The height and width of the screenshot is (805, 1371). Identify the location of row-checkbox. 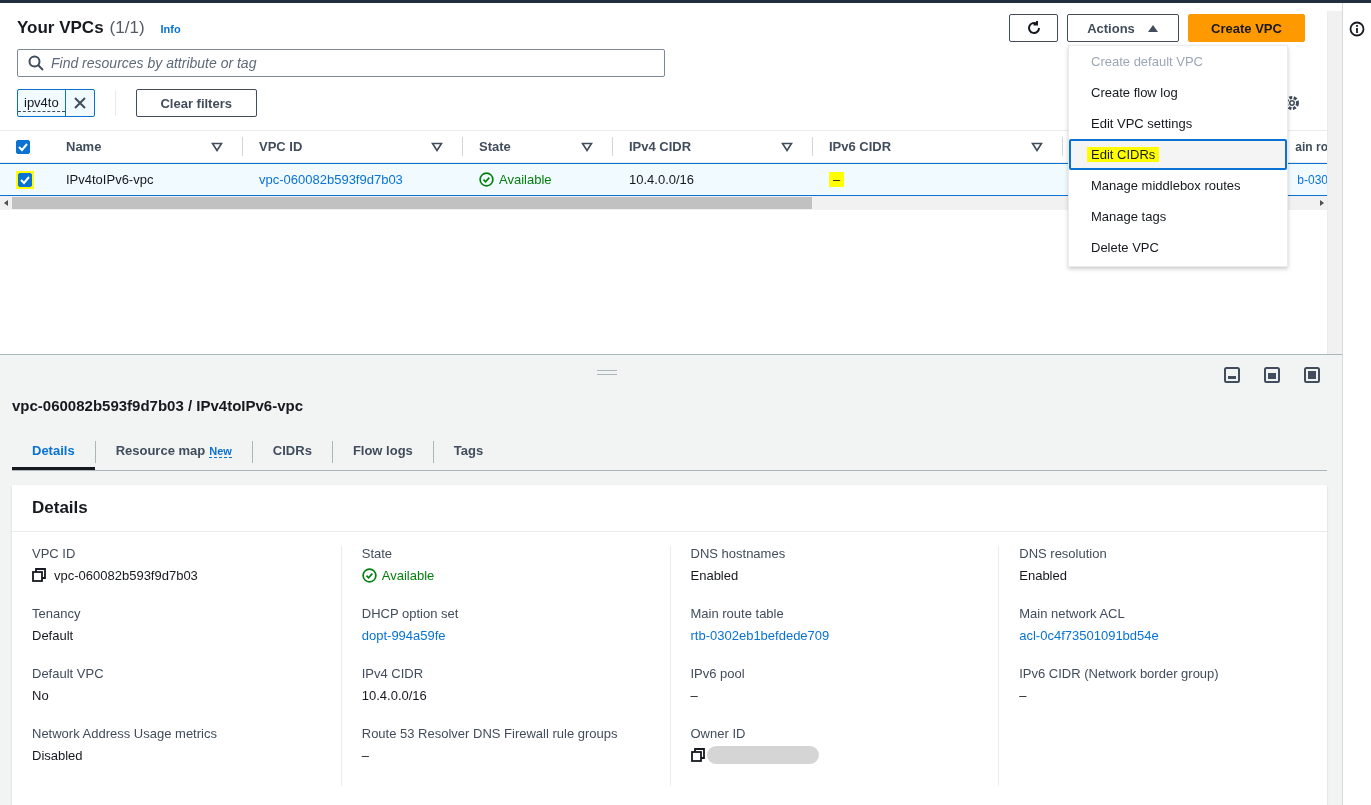
(25, 179).